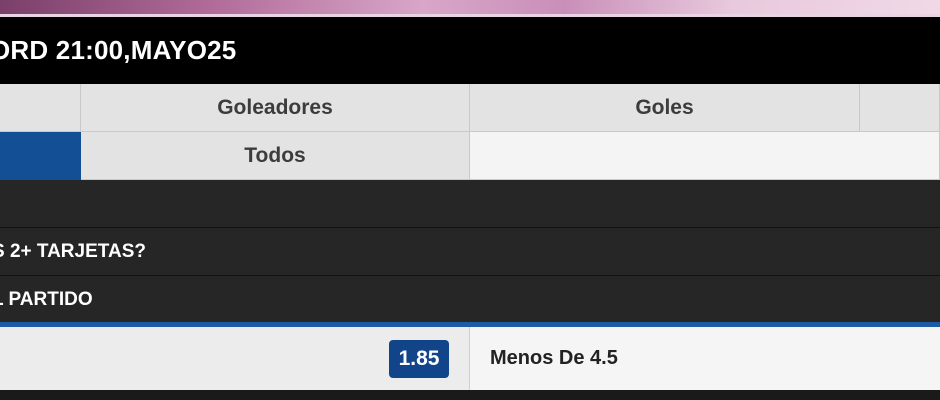  I want to click on tab-partial-left, so click(40, 108).